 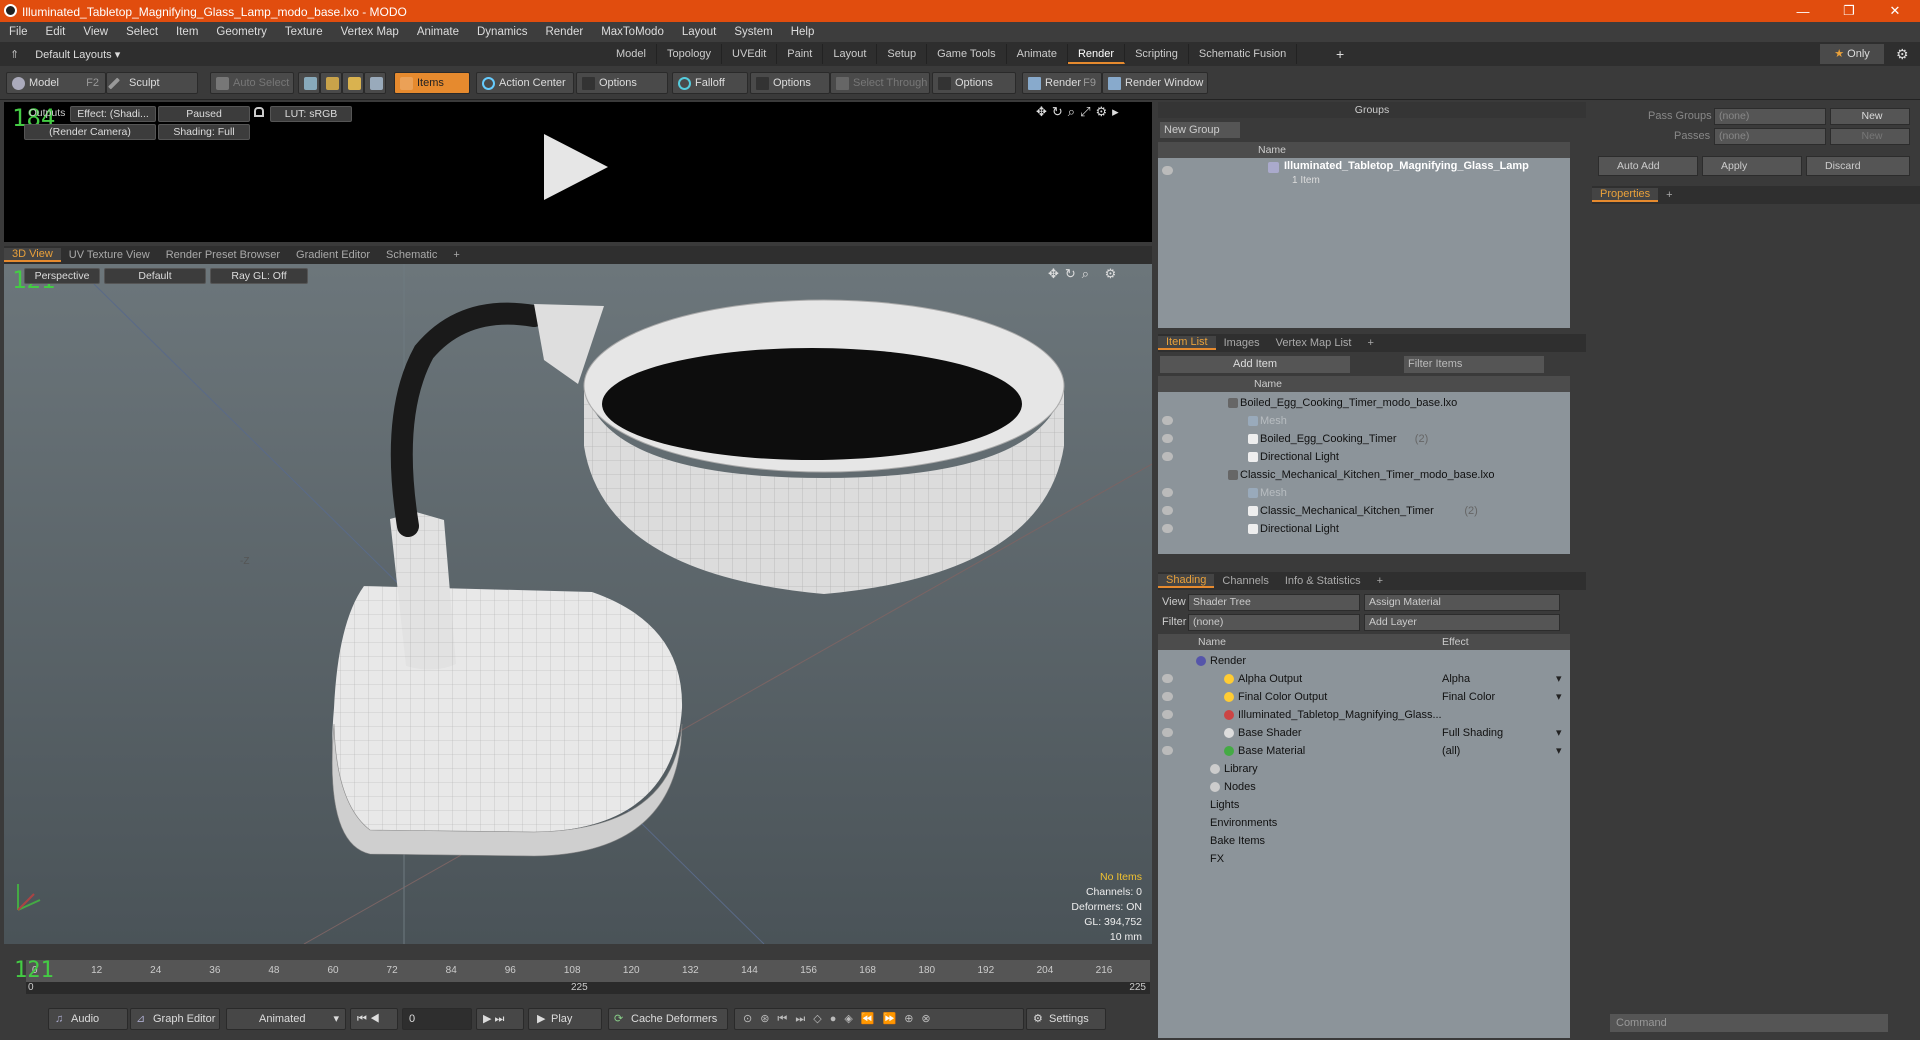 I want to click on minimize-button: —, so click(x=1803, y=11).